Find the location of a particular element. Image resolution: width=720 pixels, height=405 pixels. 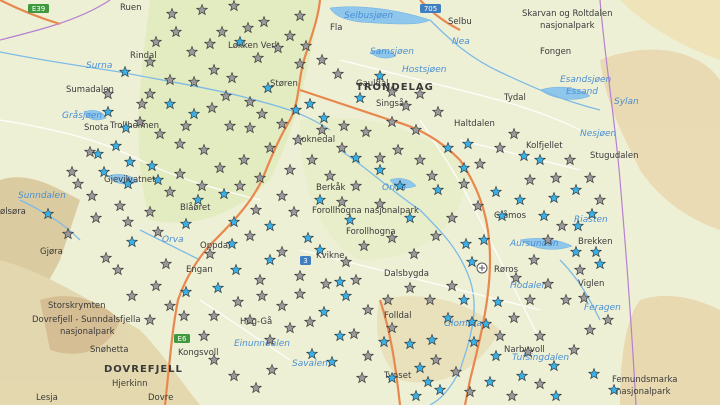

water-label-6: Esandsjøen is located at coordinates (586, 80).